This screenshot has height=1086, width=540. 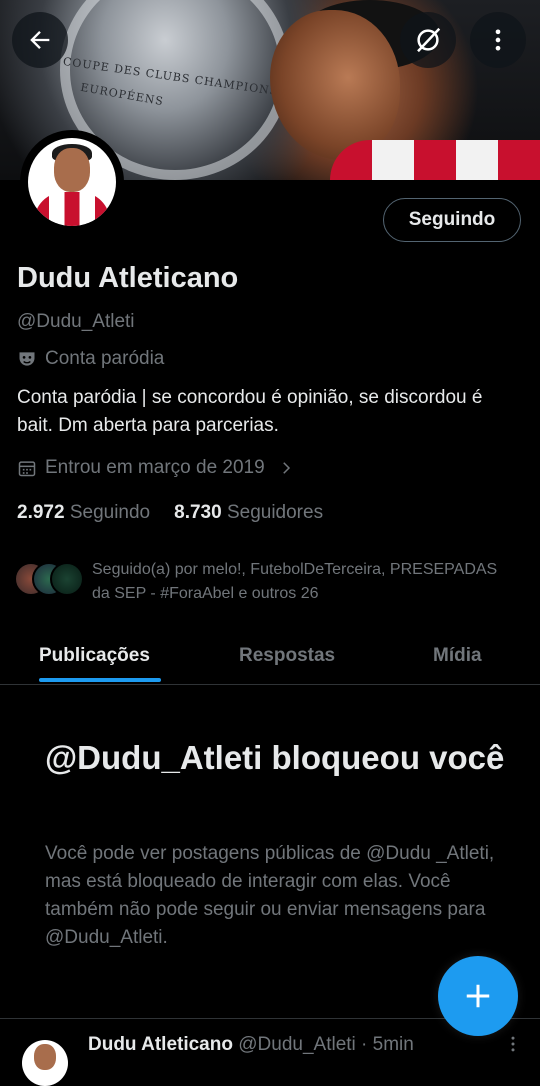 I want to click on blocked-title: @Dudu_Atleti bloqueou você, so click(x=275, y=757).